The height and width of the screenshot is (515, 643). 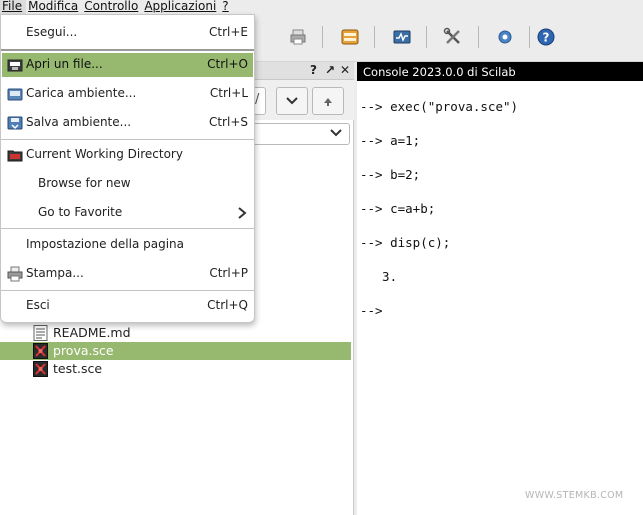 What do you see at coordinates (500, 71) in the screenshot?
I see `console-title: Console 2023.0.0 di Scilab` at bounding box center [500, 71].